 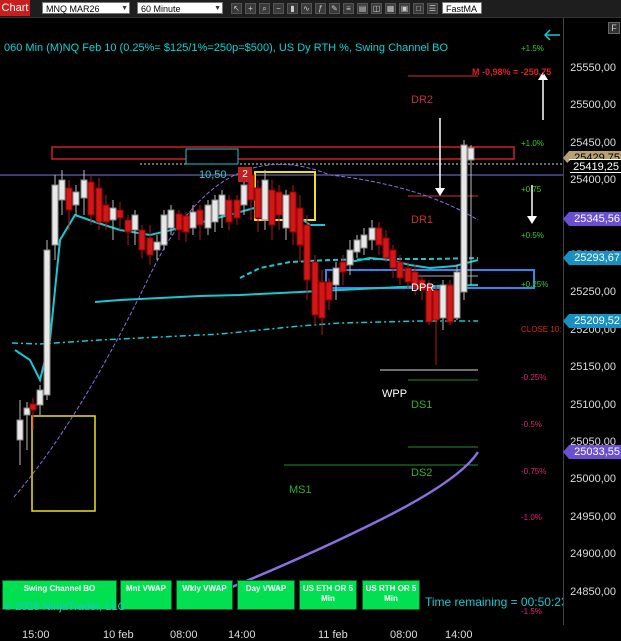 I want to click on crosshair-icon: +, so click(x=250, y=8).